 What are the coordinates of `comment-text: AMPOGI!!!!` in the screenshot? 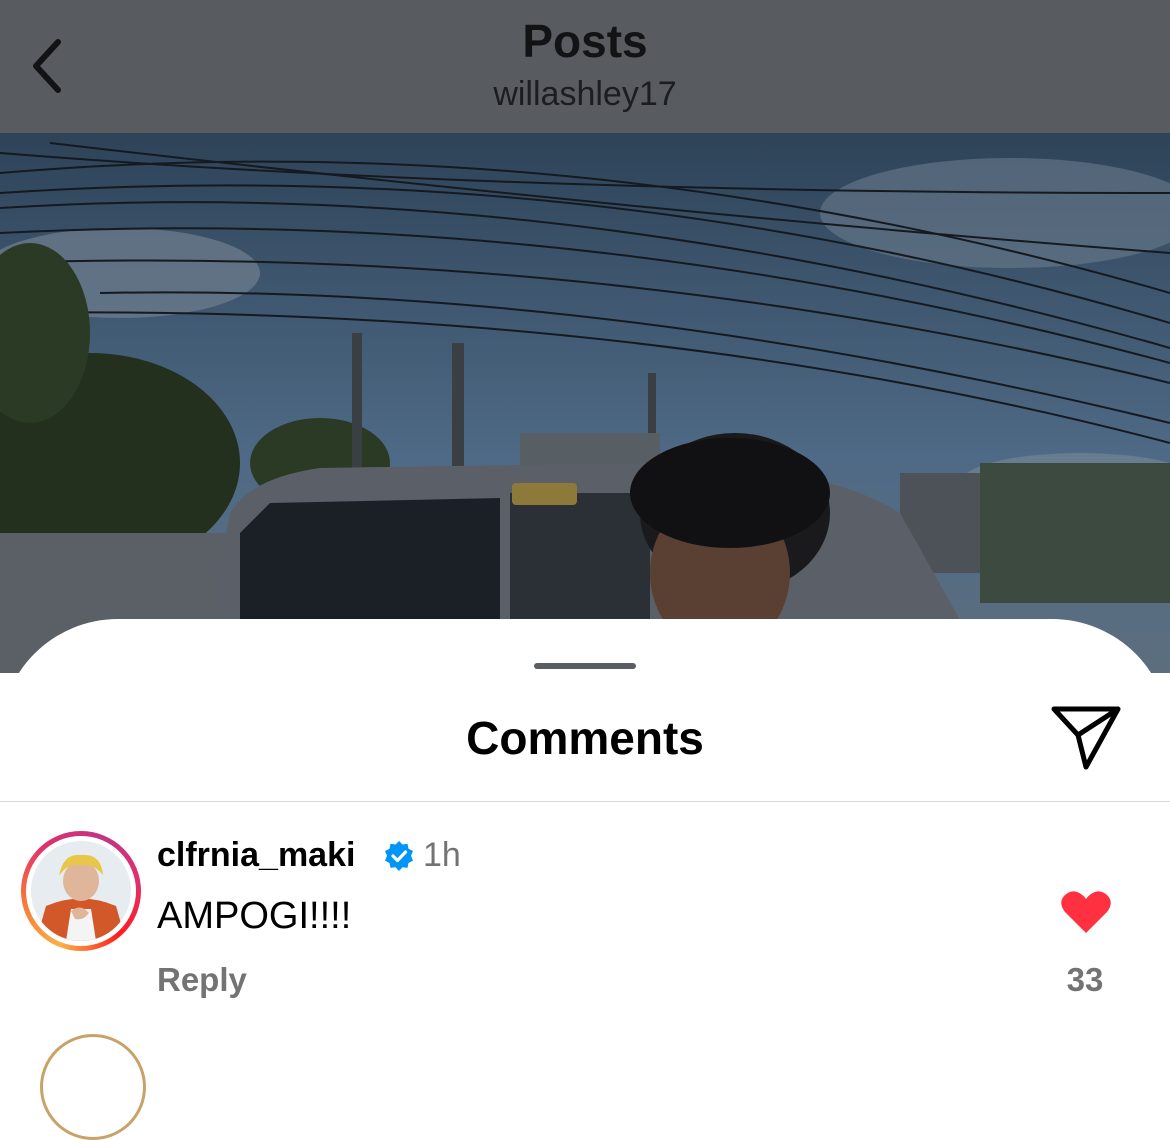 It's located at (254, 916).